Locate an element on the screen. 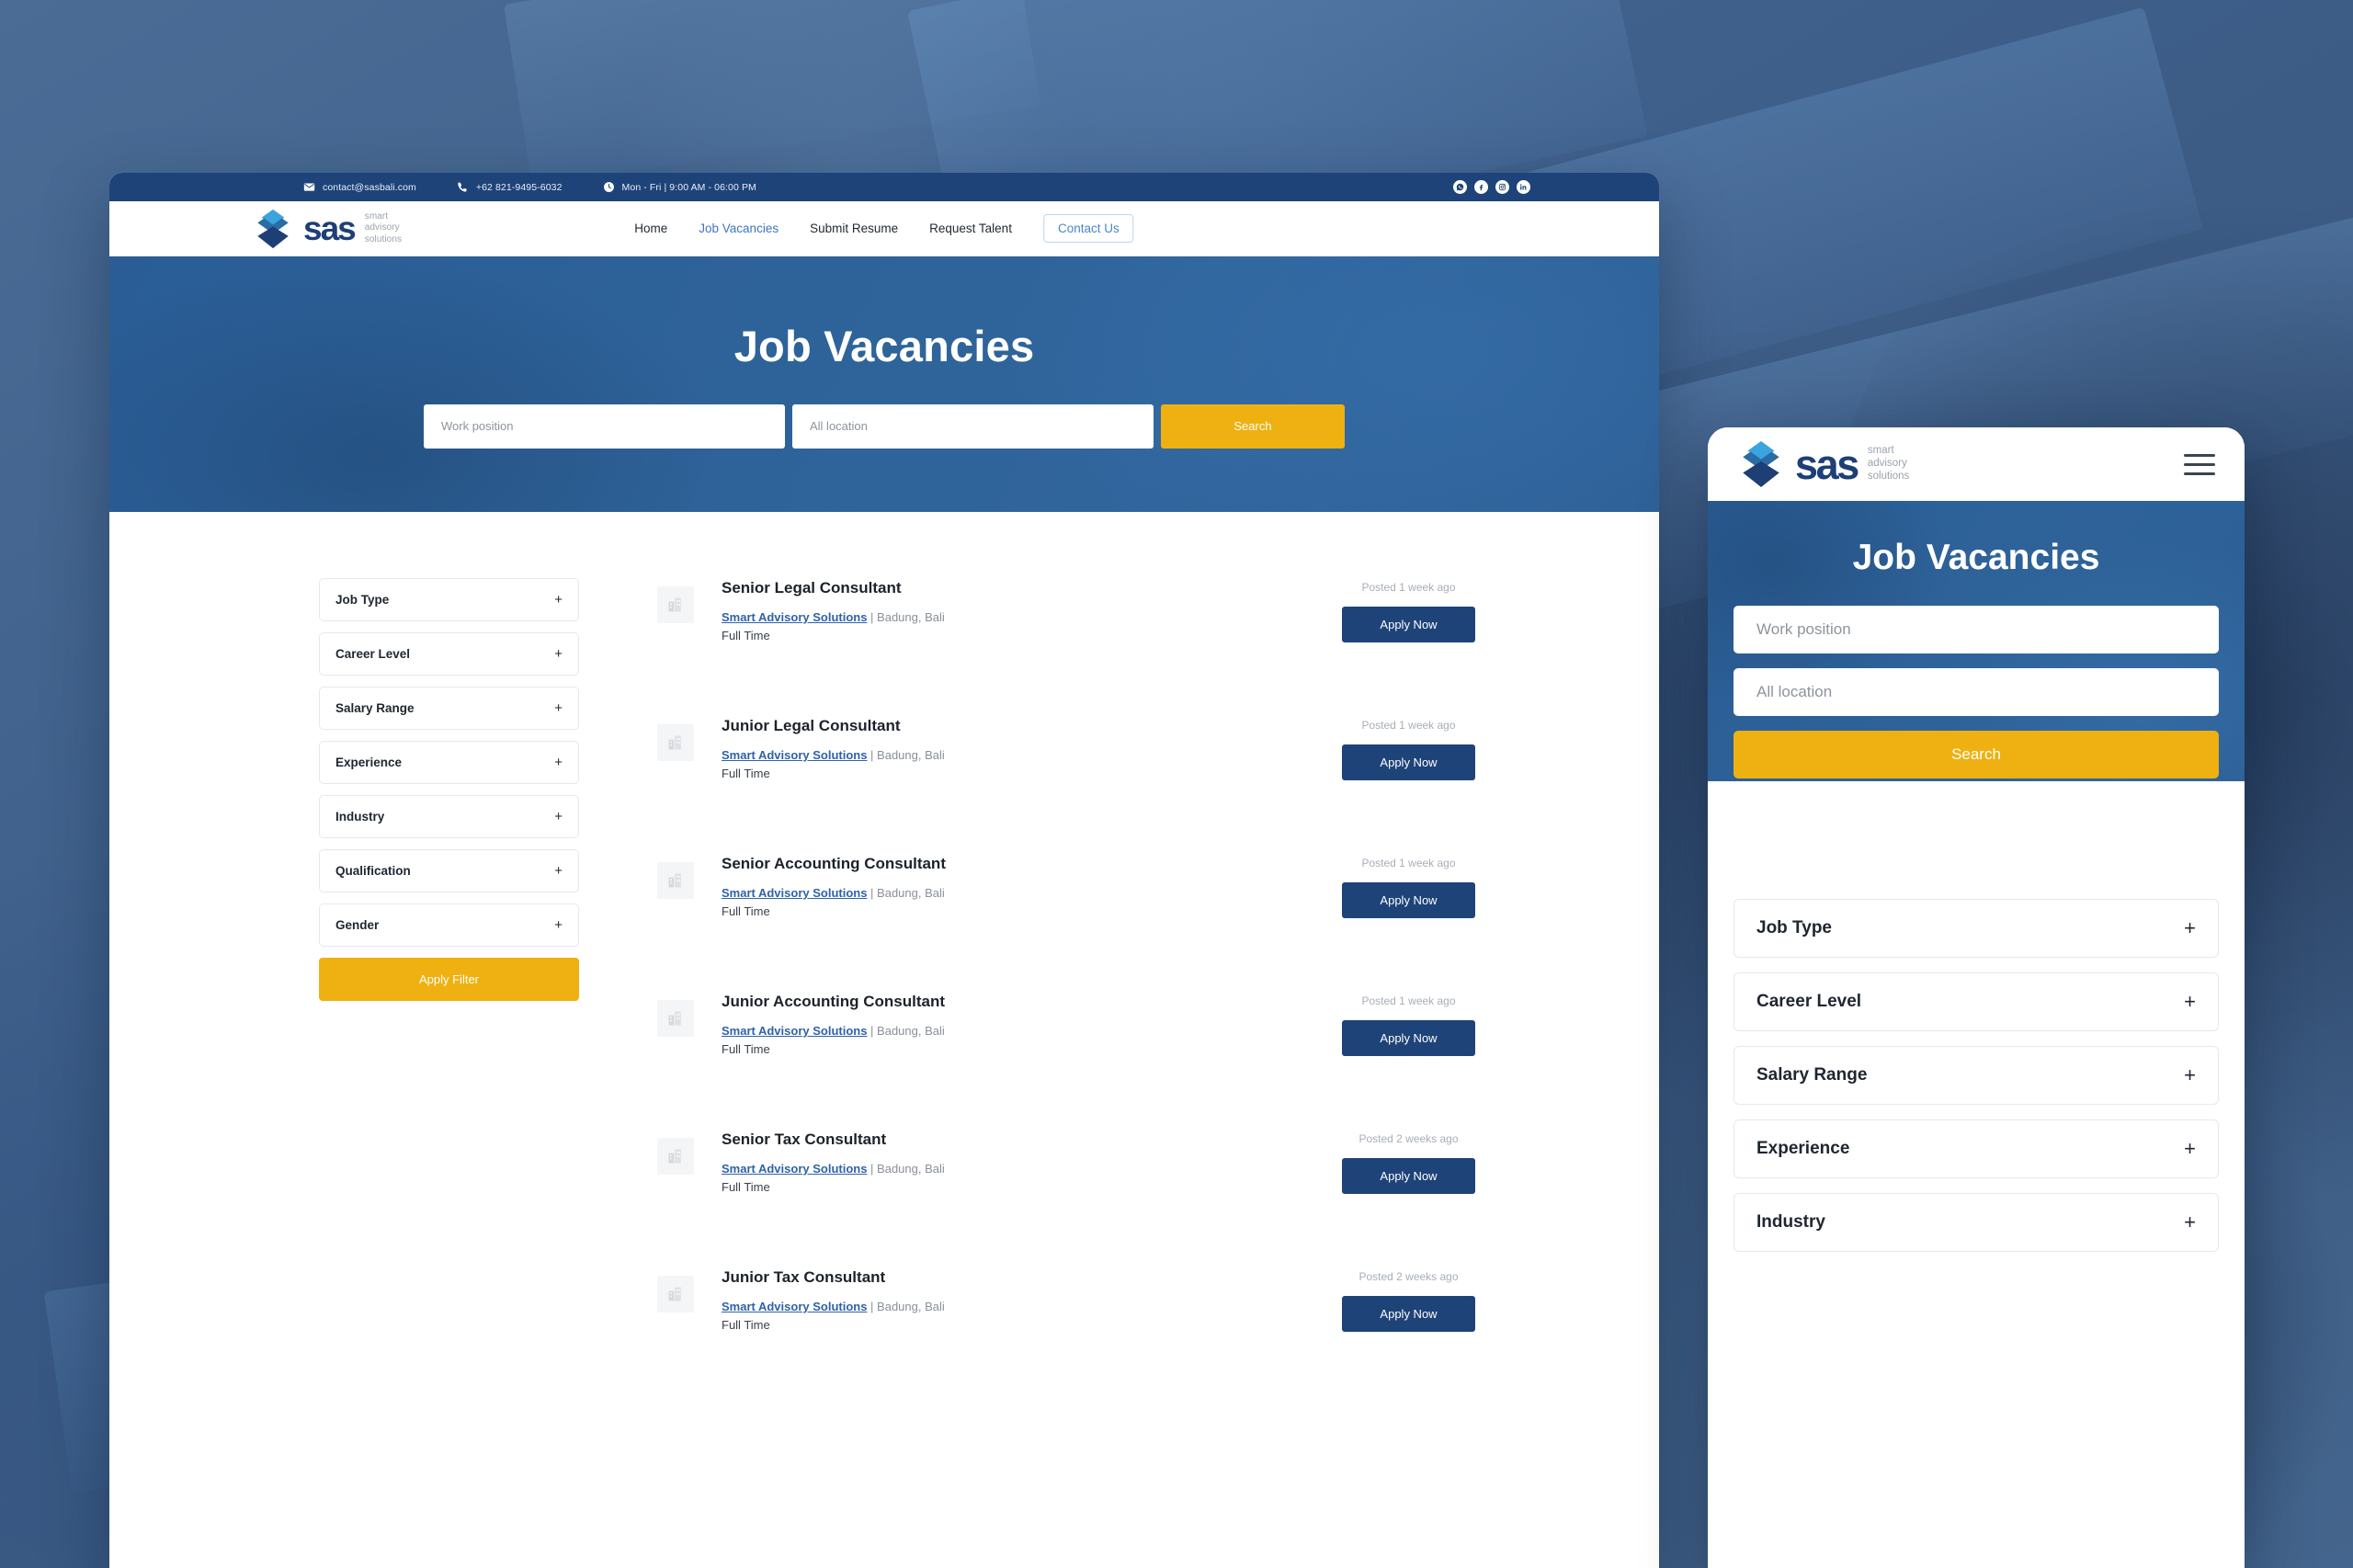 The image size is (2353, 1568). mobile-filter-career-level: Career Level + is located at coordinates (1976, 1002).